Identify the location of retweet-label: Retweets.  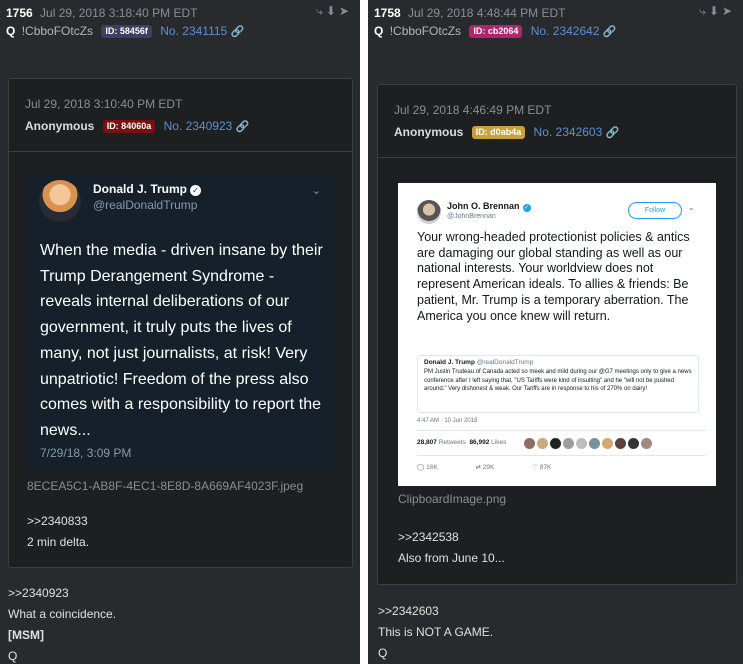
(452, 442).